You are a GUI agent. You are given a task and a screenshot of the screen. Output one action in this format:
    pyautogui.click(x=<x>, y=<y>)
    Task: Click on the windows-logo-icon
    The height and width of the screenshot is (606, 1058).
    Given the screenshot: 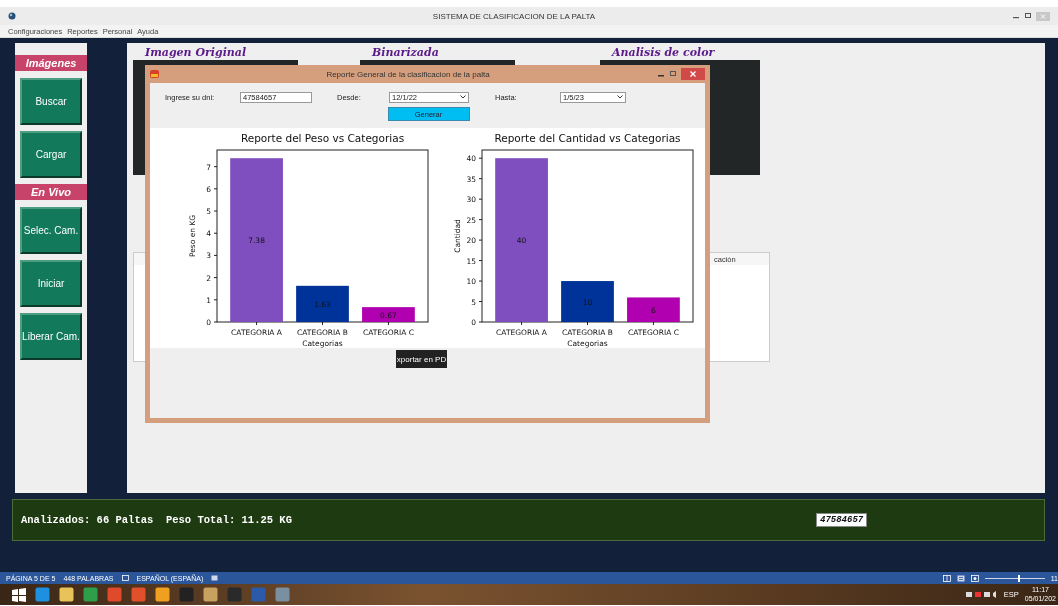 What is the action you would take?
    pyautogui.click(x=19, y=594)
    